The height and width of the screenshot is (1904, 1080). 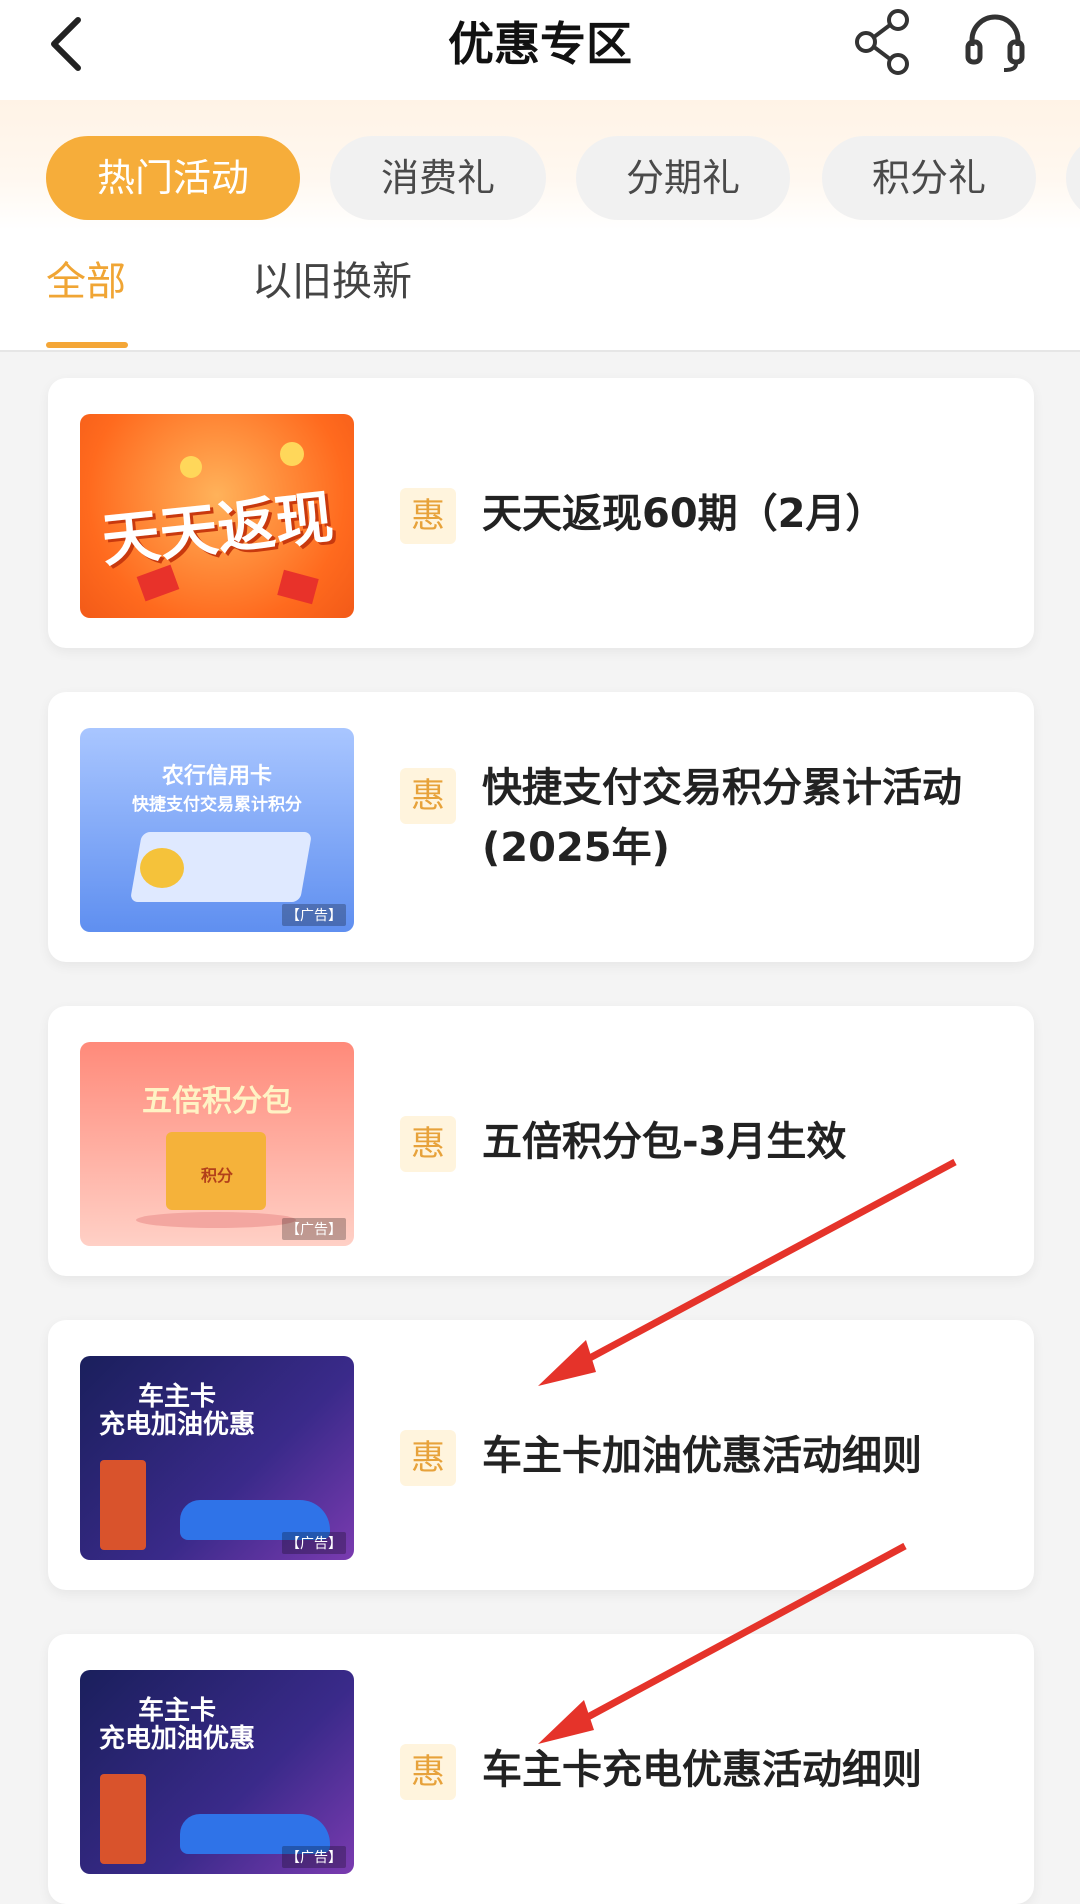 I want to click on app-header: 优惠专区, so click(x=540, y=50).